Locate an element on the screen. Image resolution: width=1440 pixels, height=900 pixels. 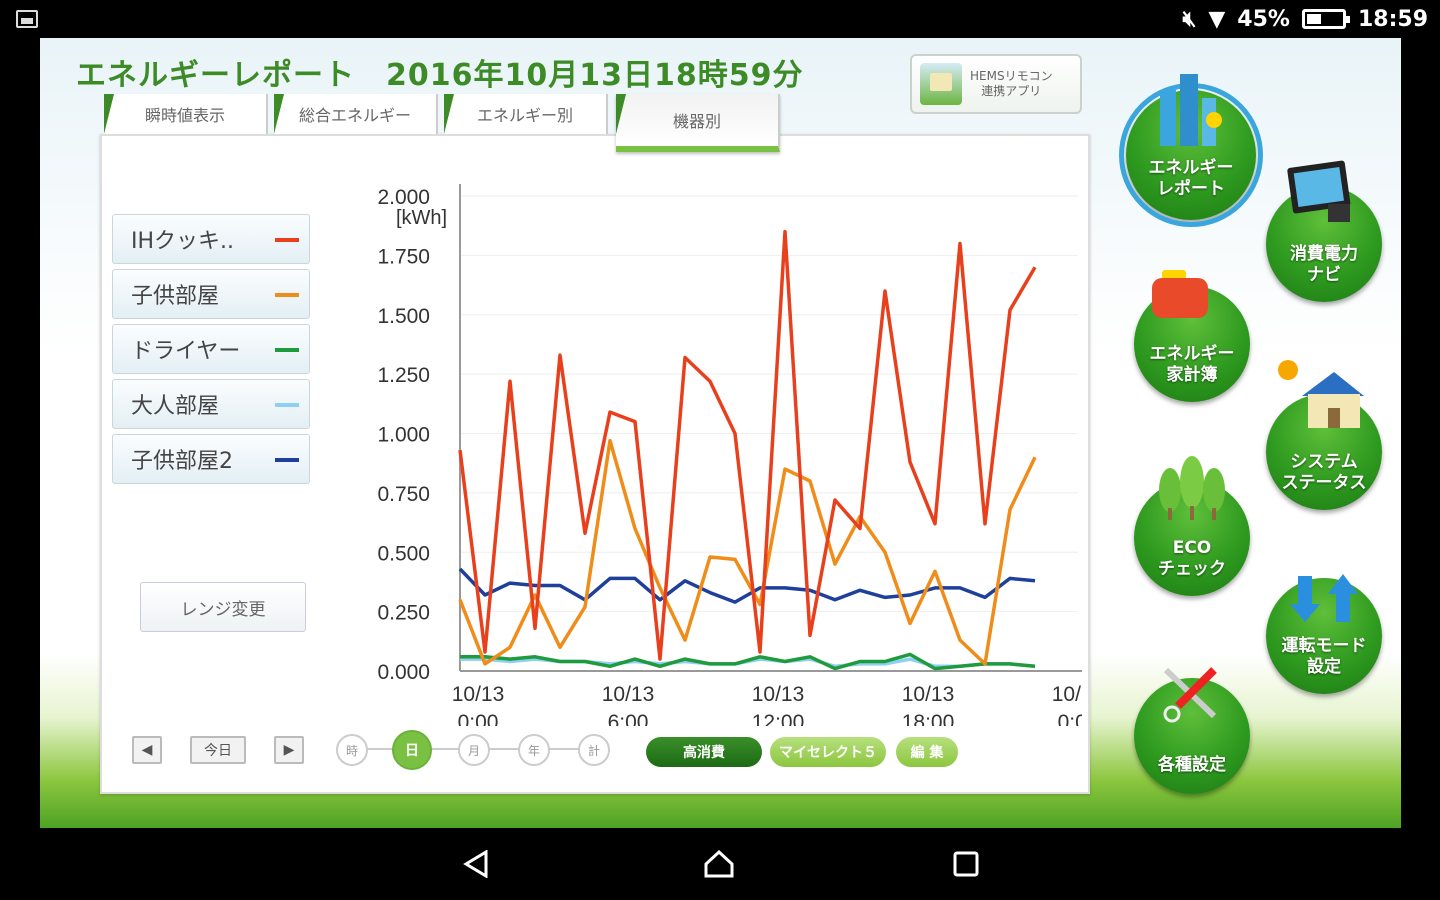
y-tick-label: 0.500 is located at coordinates (403, 553).